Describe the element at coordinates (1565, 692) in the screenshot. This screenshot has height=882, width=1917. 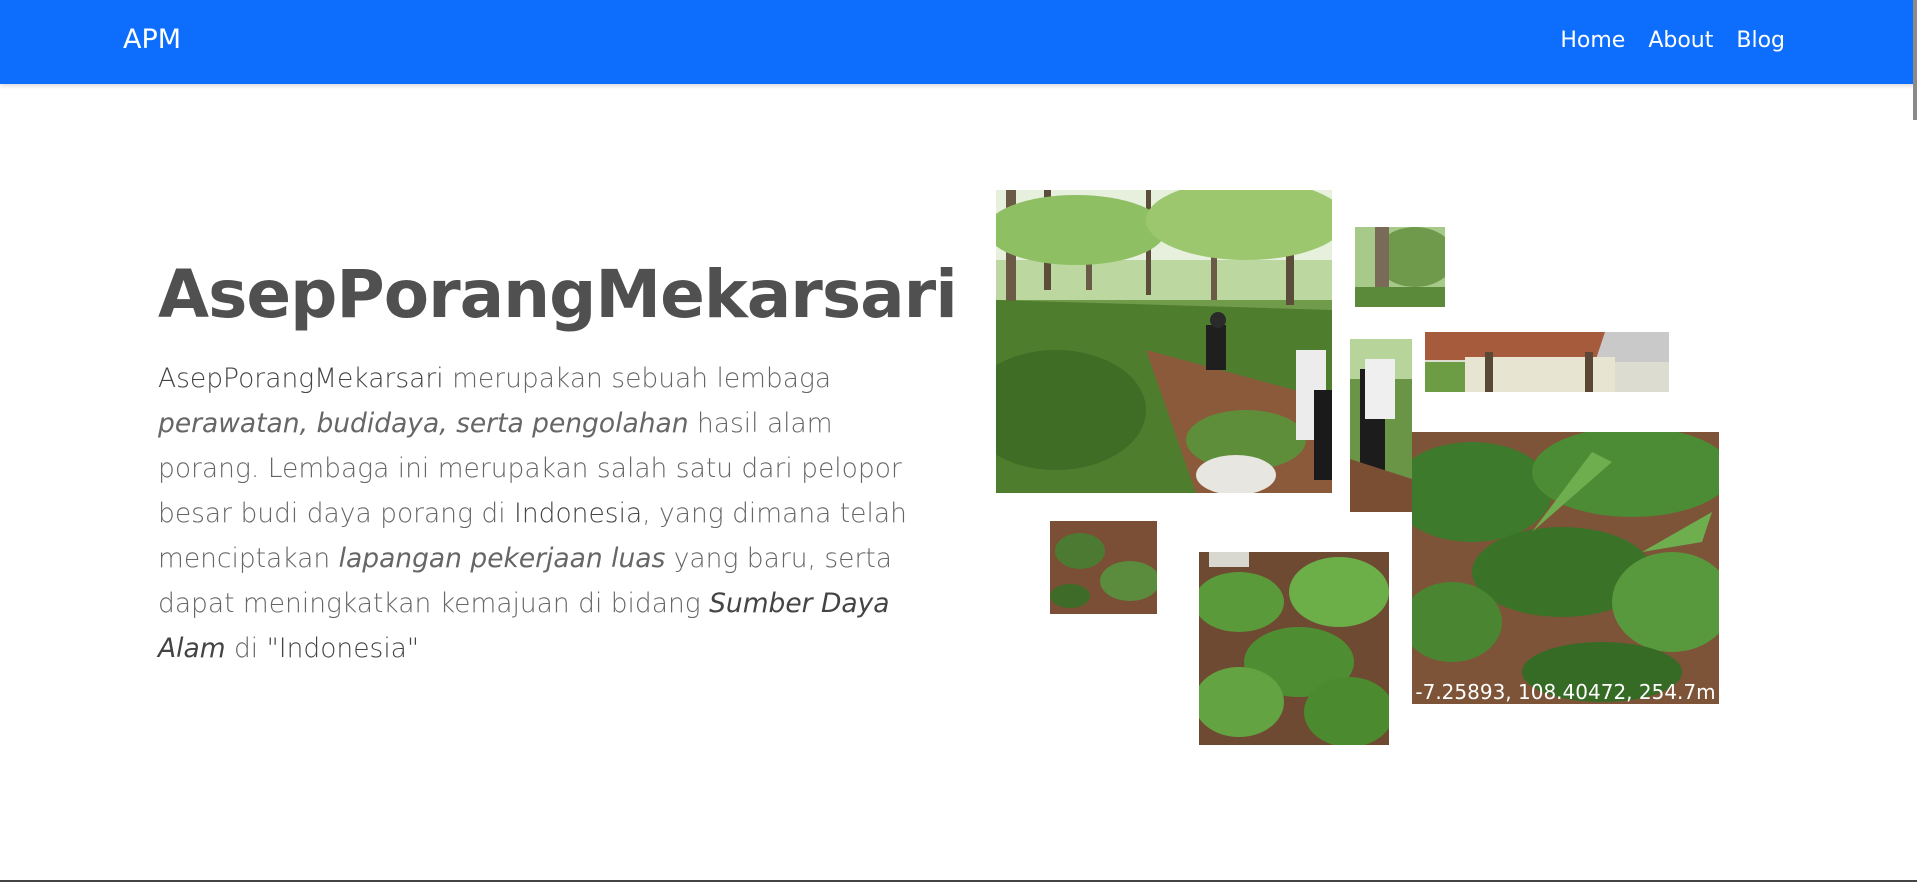
I see `geo-stamp: -7.25893, 108.40472, 254.7m` at that location.